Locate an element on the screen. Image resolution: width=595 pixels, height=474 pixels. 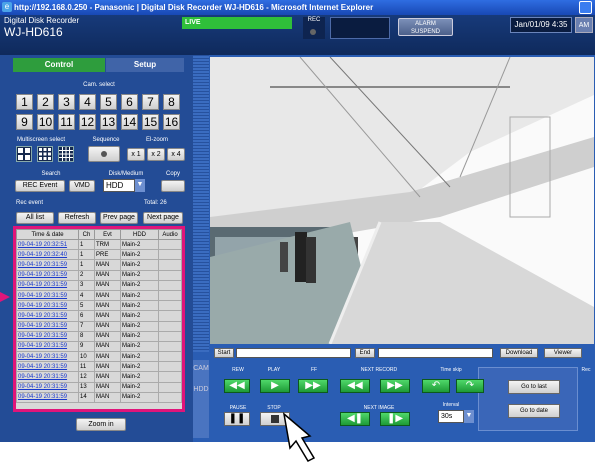
tab-setup: Setup is located at coordinates (145, 65).